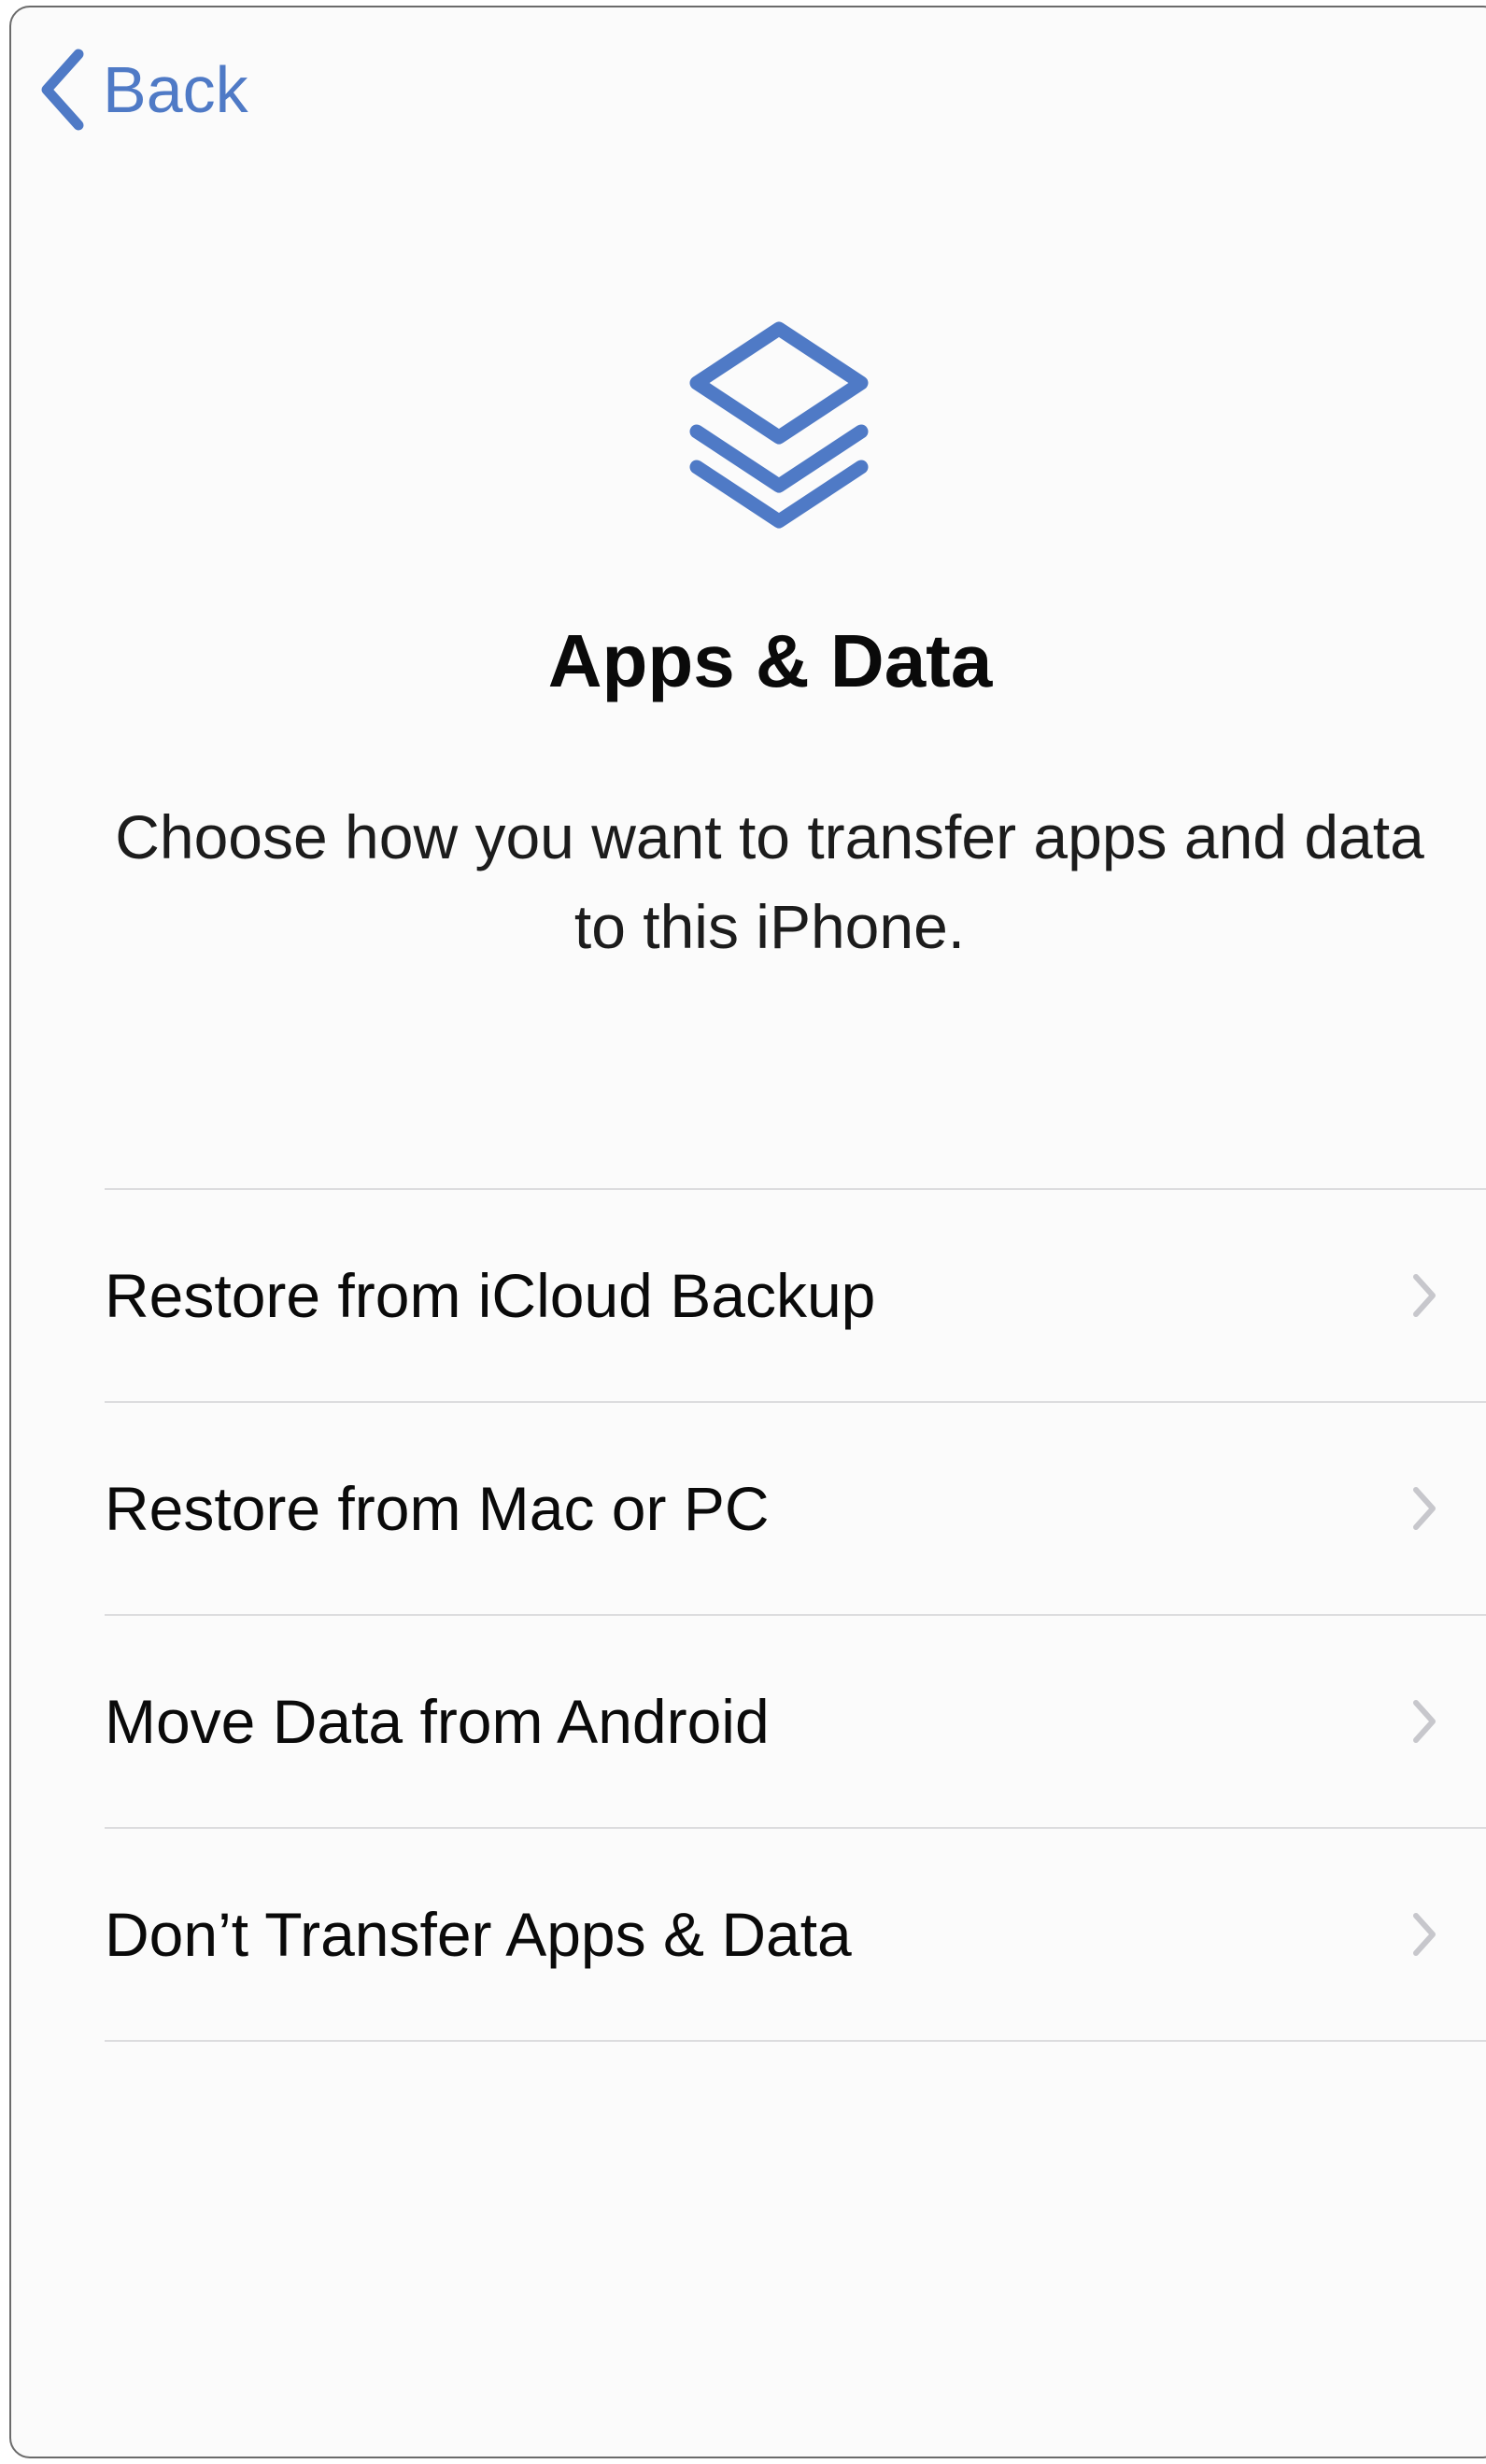 Image resolution: width=1486 pixels, height=2464 pixels. What do you see at coordinates (795, 1509) in the screenshot?
I see `option-restore-mac-pc: Restore from Mac or PC` at bounding box center [795, 1509].